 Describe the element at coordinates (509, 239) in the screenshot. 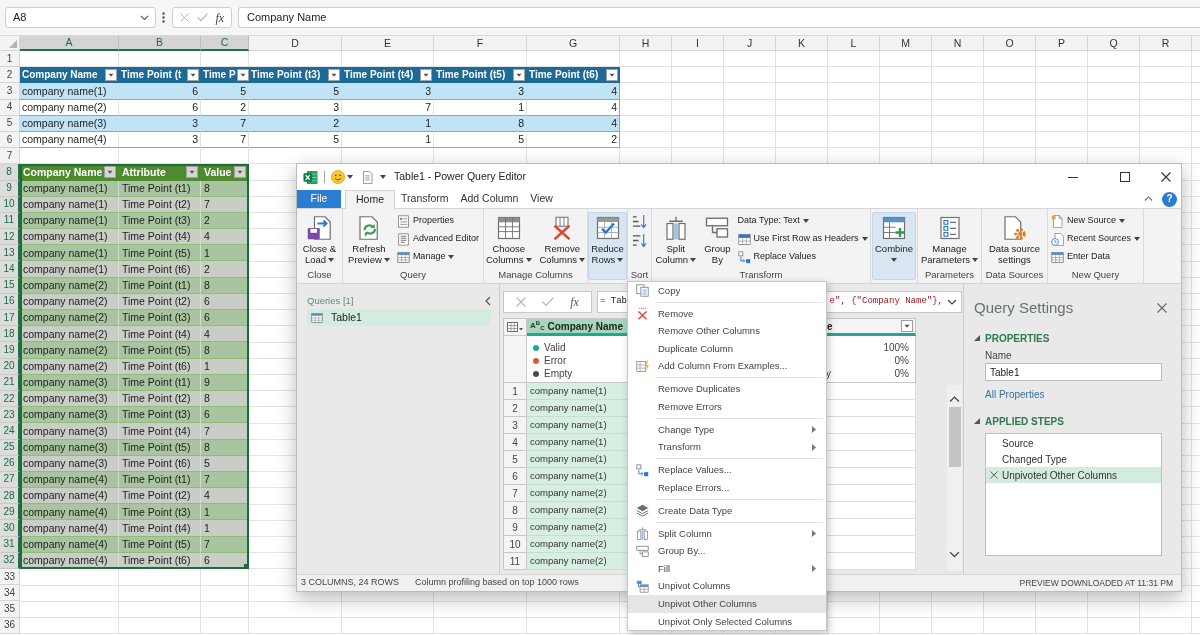

I see `ribbon-button: Choose Columns` at that location.